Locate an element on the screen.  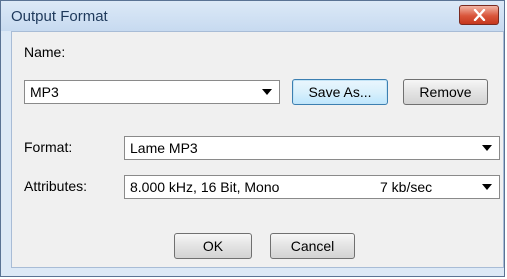
cancel-button: Cancel is located at coordinates (312, 246).